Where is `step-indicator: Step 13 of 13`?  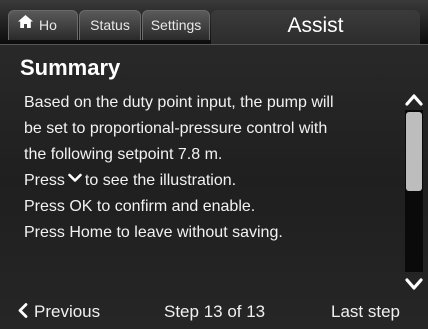
step-indicator: Step 13 of 13 is located at coordinates (215, 311).